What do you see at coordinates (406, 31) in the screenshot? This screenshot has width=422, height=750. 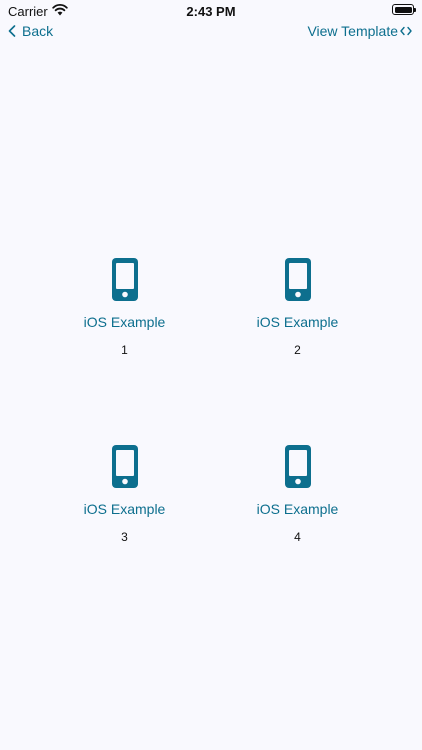 I see `code-icon` at bounding box center [406, 31].